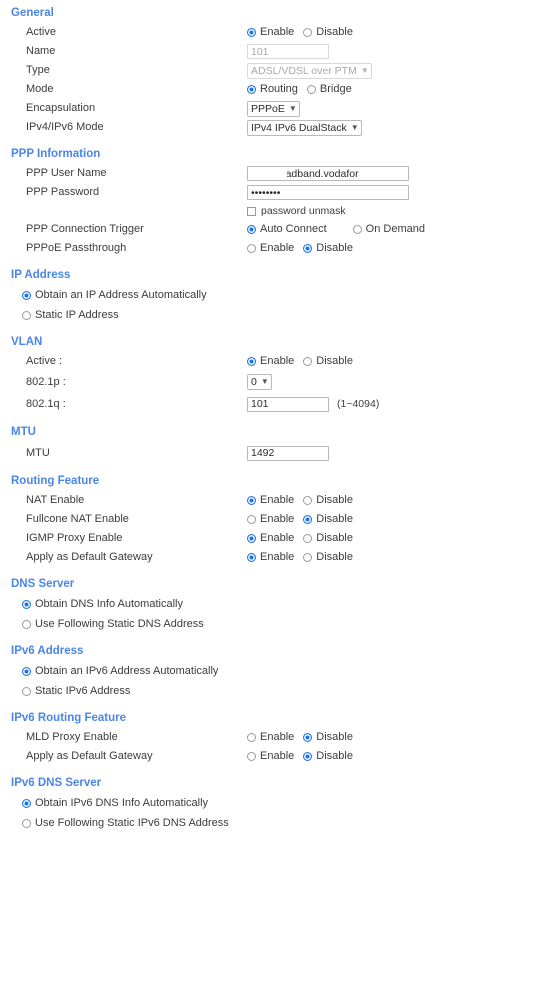 The height and width of the screenshot is (999, 559). Describe the element at coordinates (328, 173) in the screenshot. I see `field-ppp-username` at that location.